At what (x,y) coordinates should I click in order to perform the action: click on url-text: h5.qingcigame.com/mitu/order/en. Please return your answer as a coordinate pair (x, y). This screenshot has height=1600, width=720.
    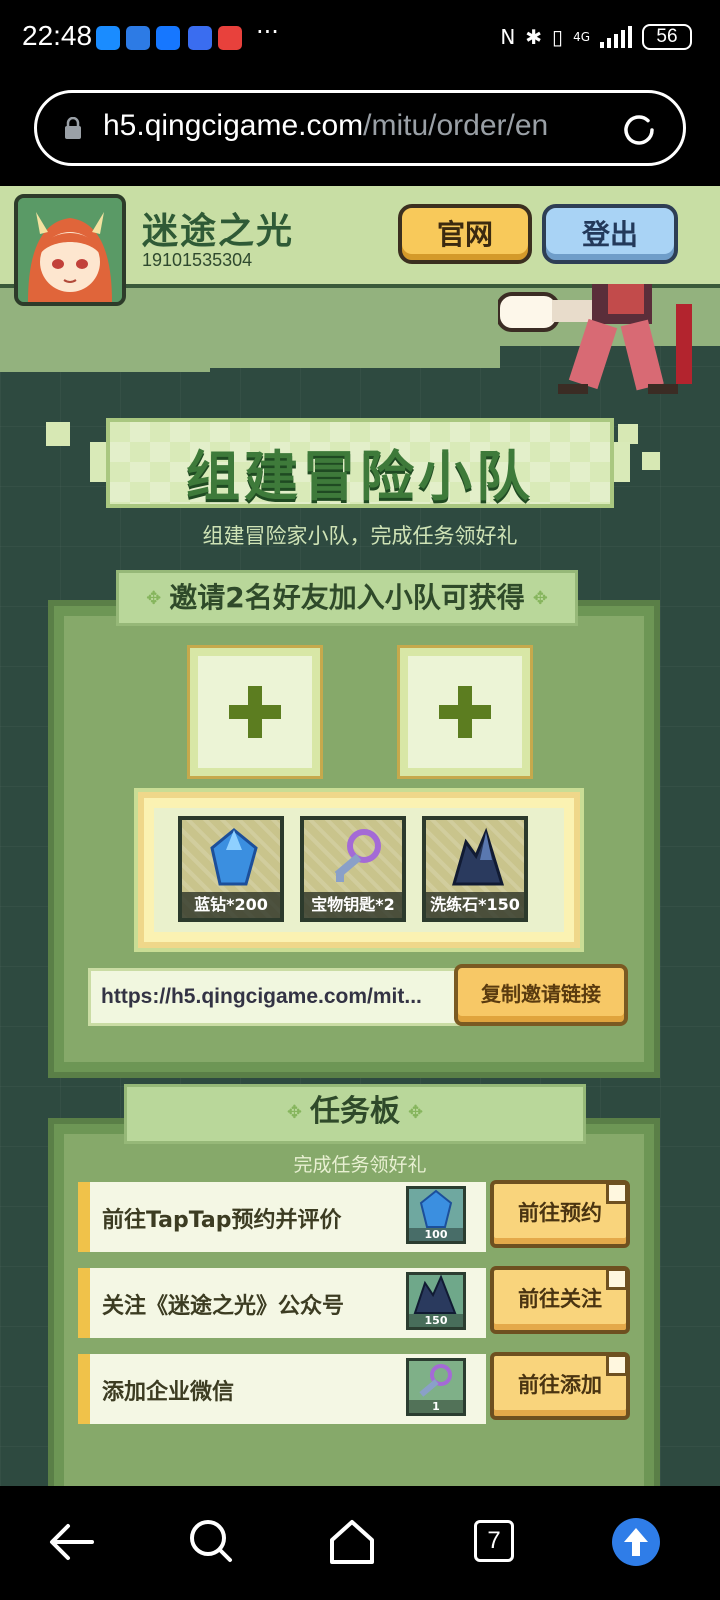
    Looking at the image, I should click on (343, 126).